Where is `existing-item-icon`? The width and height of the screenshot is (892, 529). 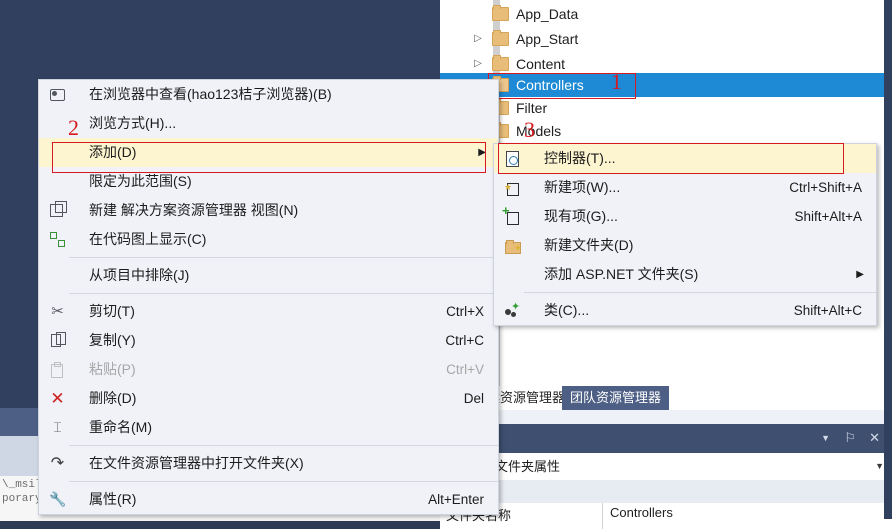 existing-item-icon is located at coordinates (511, 214).